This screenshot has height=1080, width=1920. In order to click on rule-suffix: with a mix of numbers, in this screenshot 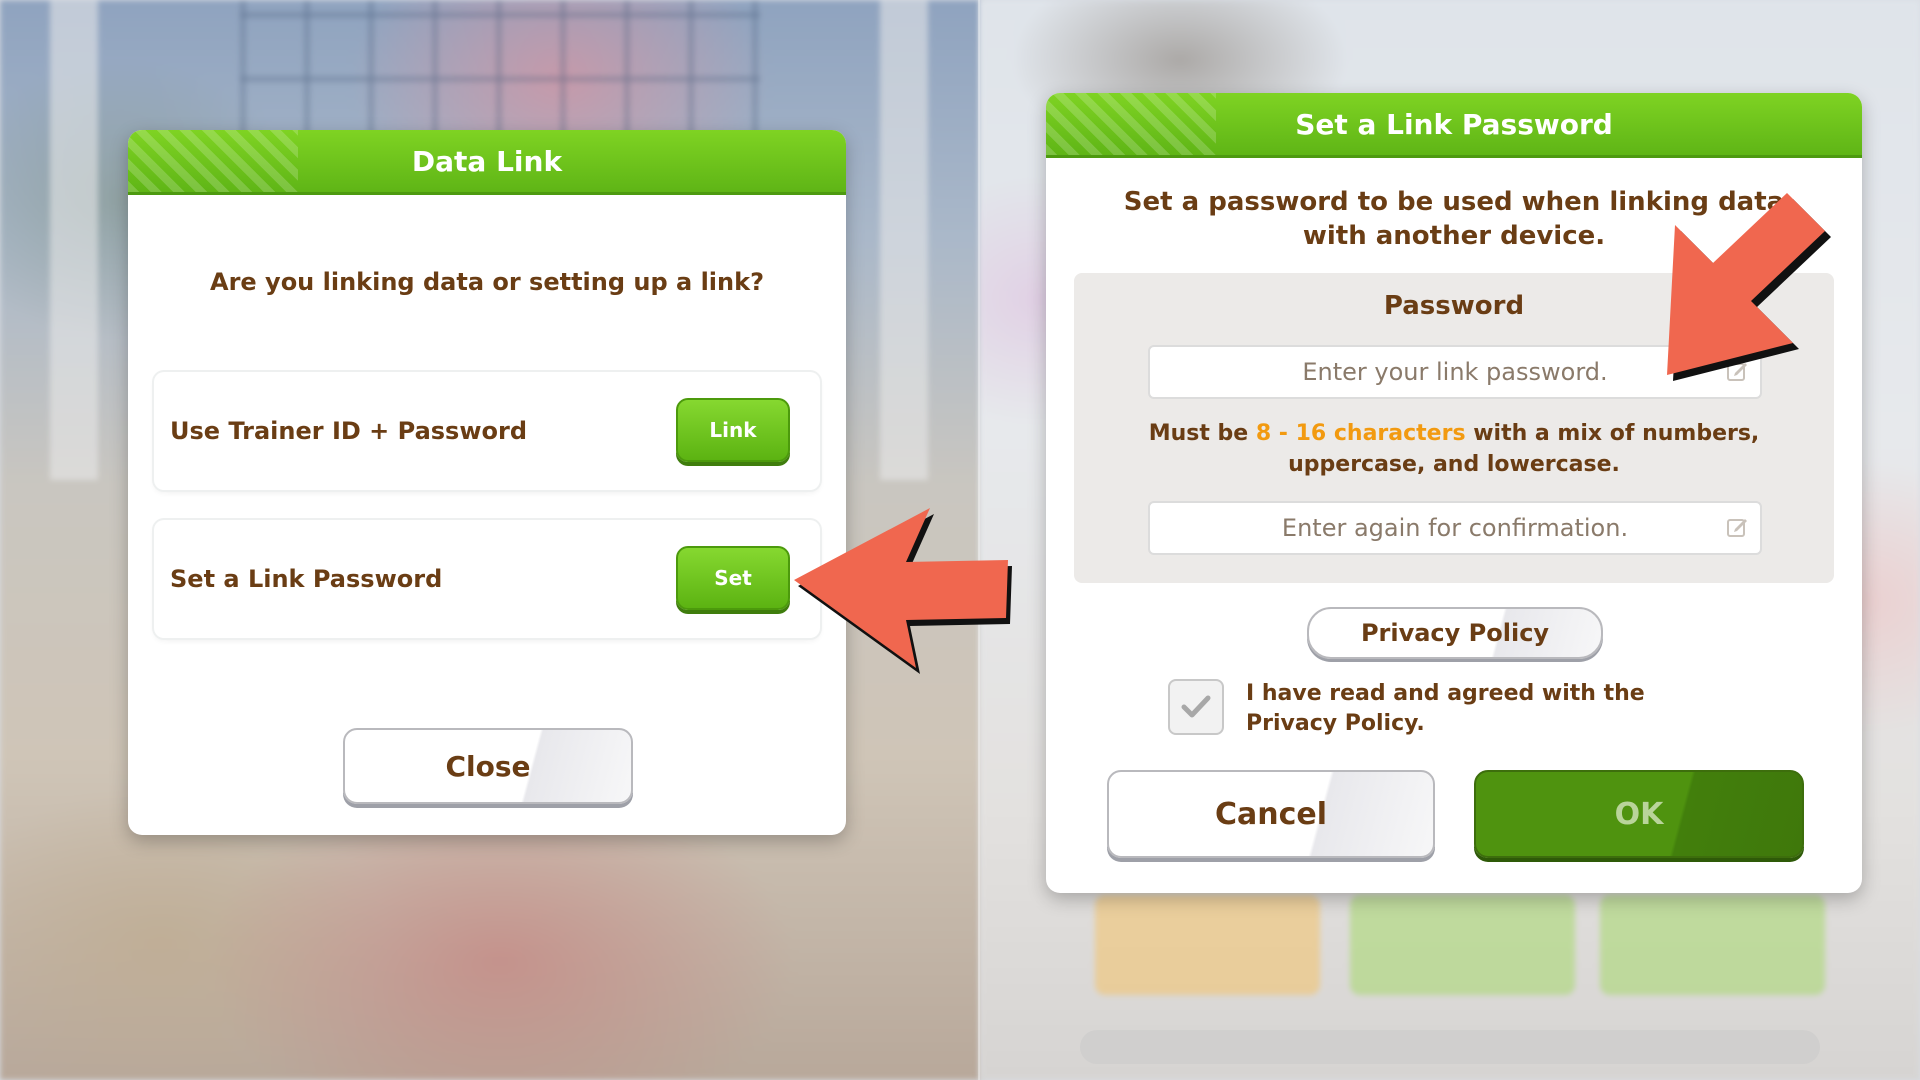, I will do `click(1612, 433)`.